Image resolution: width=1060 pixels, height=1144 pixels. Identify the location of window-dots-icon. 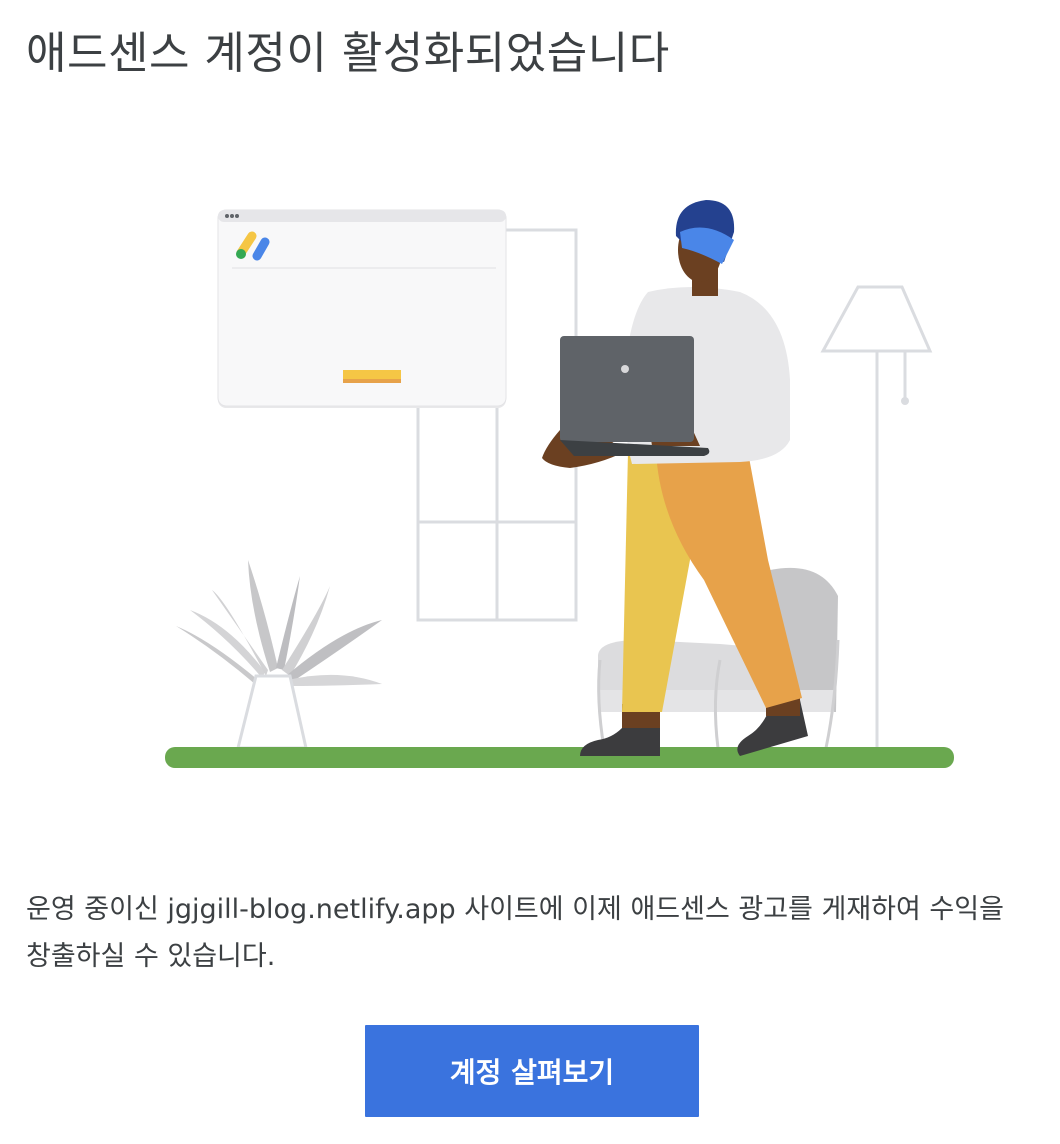
(232, 216).